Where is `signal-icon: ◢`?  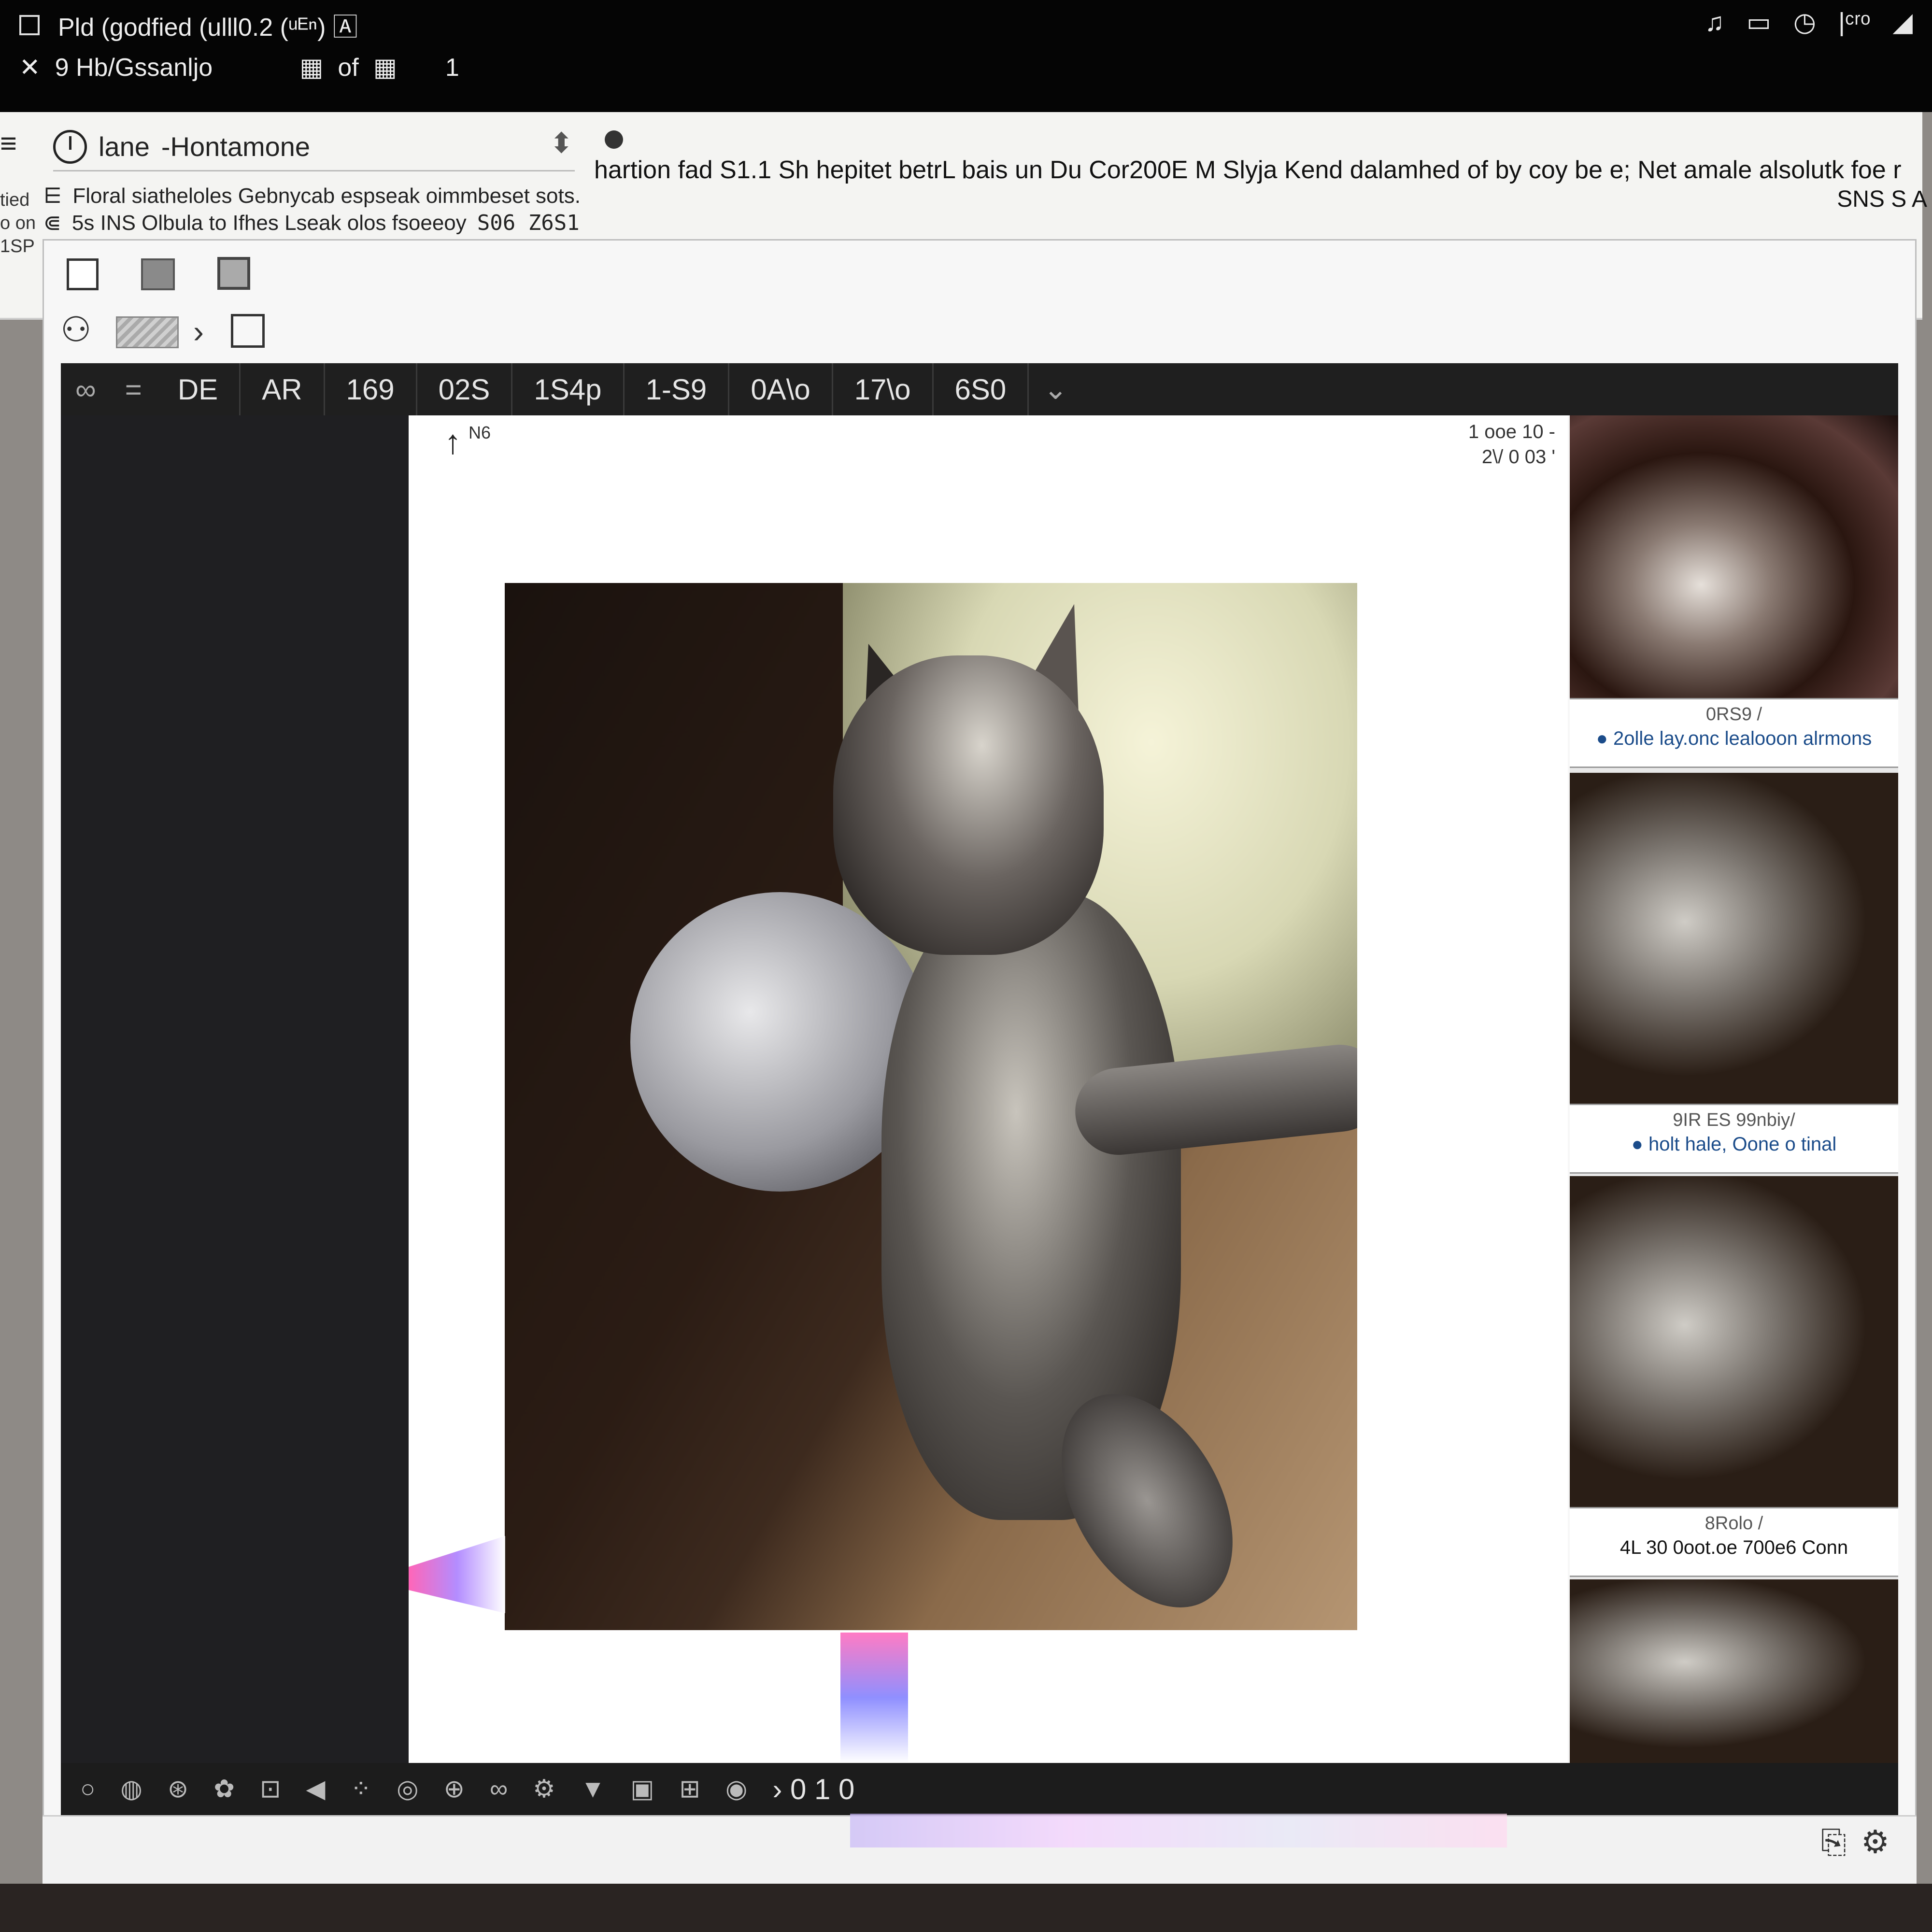 signal-icon: ◢ is located at coordinates (1902, 22).